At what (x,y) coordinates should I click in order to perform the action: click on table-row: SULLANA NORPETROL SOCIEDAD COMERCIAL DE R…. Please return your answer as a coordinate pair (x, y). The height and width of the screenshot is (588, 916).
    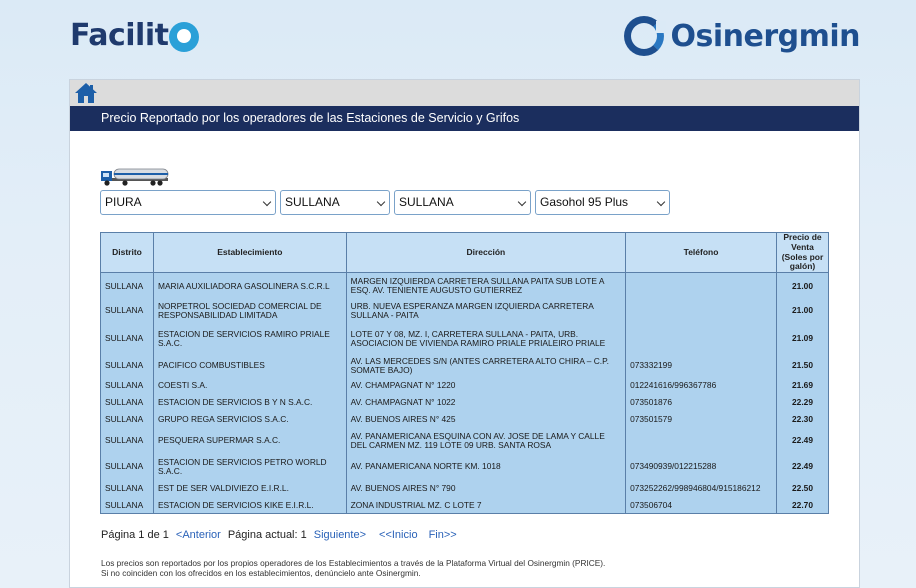
    Looking at the image, I should click on (464, 310).